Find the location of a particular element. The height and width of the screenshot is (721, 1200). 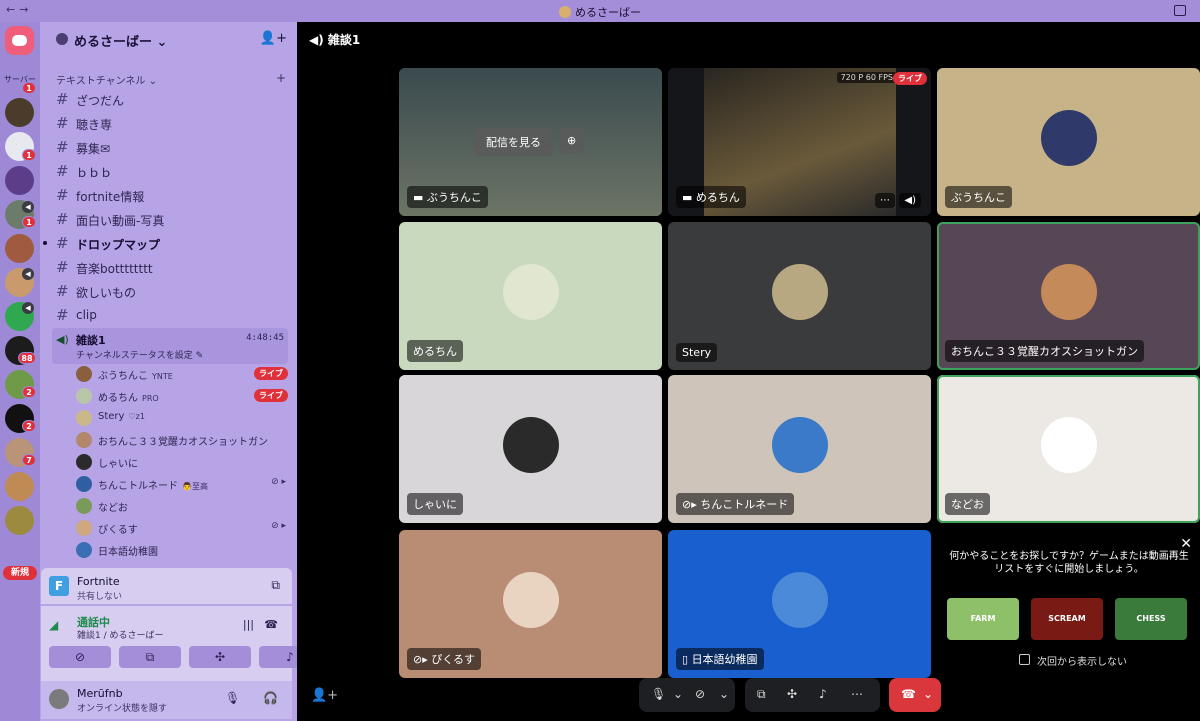

disconnect-button: ☎ ⌄ is located at coordinates (915, 695).